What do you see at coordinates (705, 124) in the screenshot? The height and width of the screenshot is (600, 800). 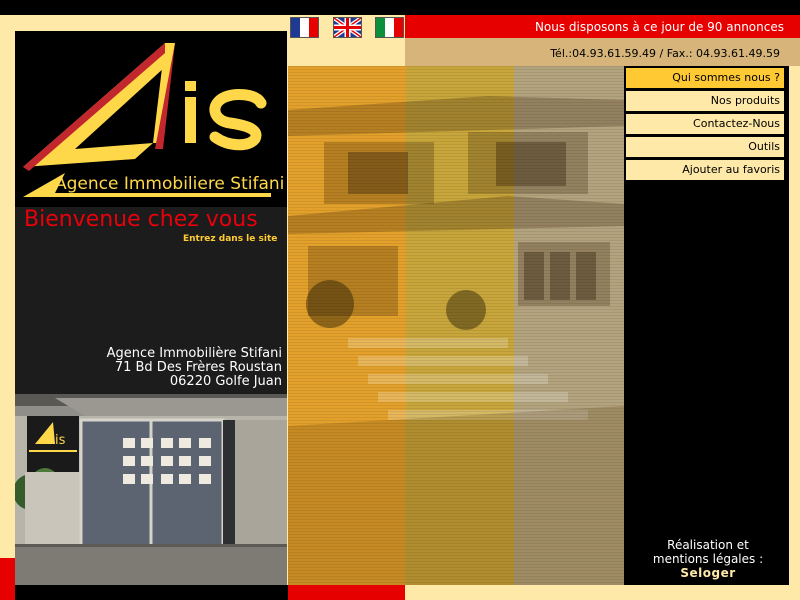 I see `menu-contact: Contactez-Nous` at bounding box center [705, 124].